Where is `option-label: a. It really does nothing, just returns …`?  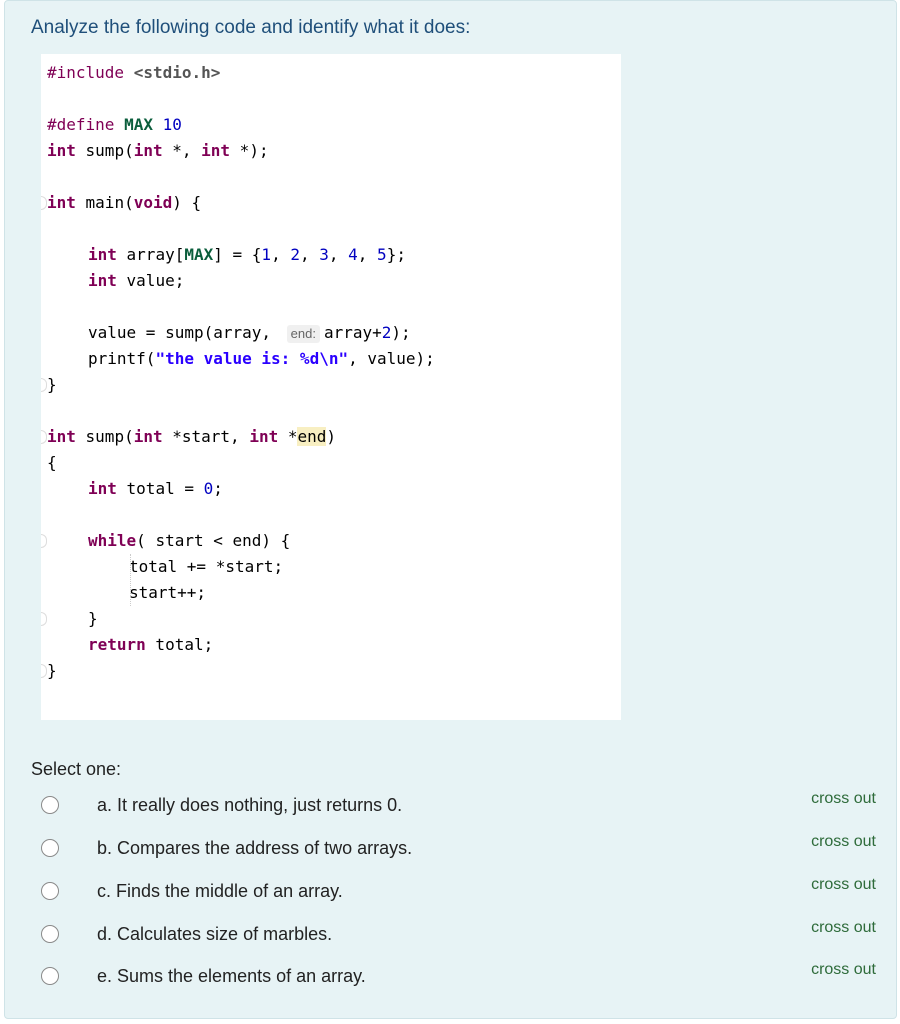
option-label: a. It really does nothing, just returns … is located at coordinates (249, 805).